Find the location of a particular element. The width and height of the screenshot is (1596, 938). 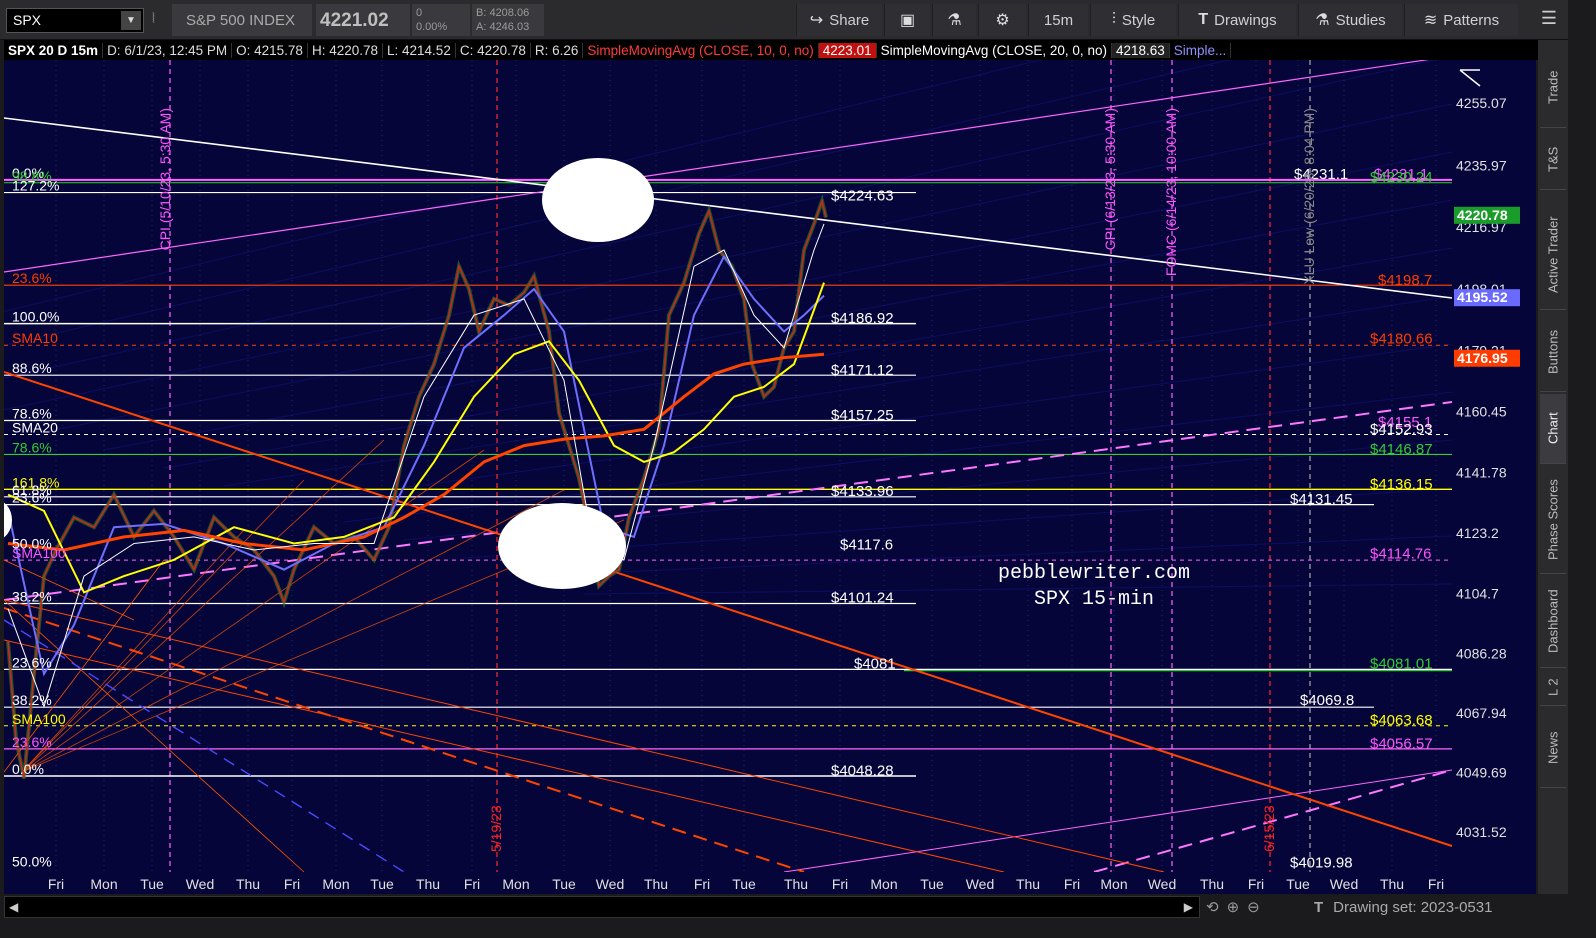

crosshair-icon: ⊕ is located at coordinates (1233, 907).